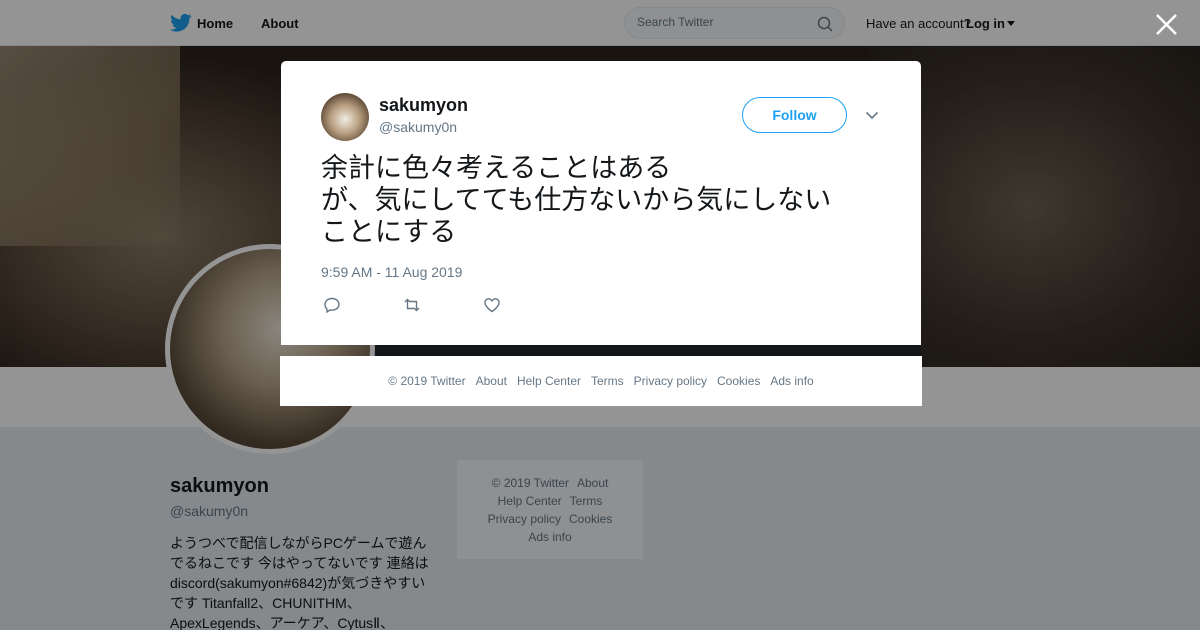  I want to click on tweet-author-avatar, so click(345, 117).